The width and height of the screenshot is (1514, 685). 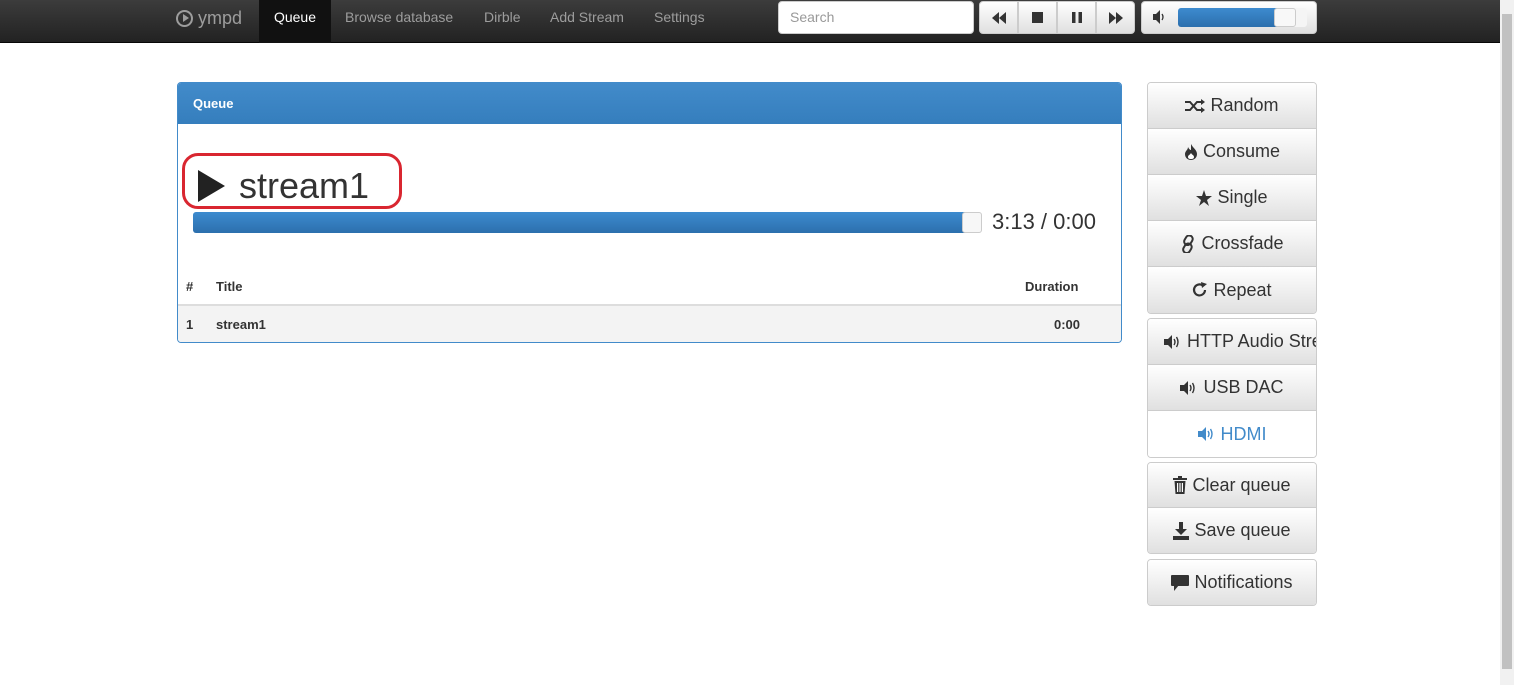 What do you see at coordinates (295, 21) in the screenshot?
I see `nav-queue: Queue` at bounding box center [295, 21].